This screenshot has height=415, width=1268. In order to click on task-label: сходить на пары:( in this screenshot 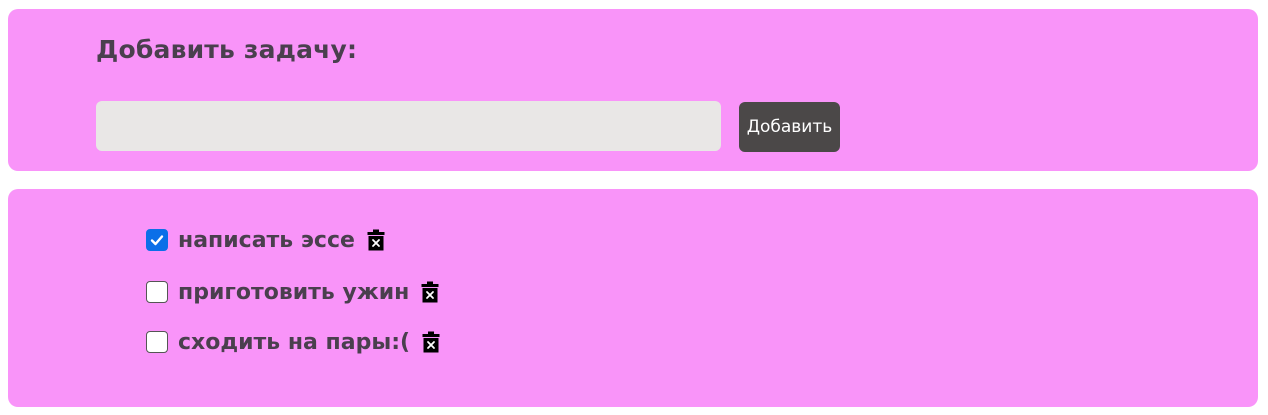, I will do `click(294, 342)`.